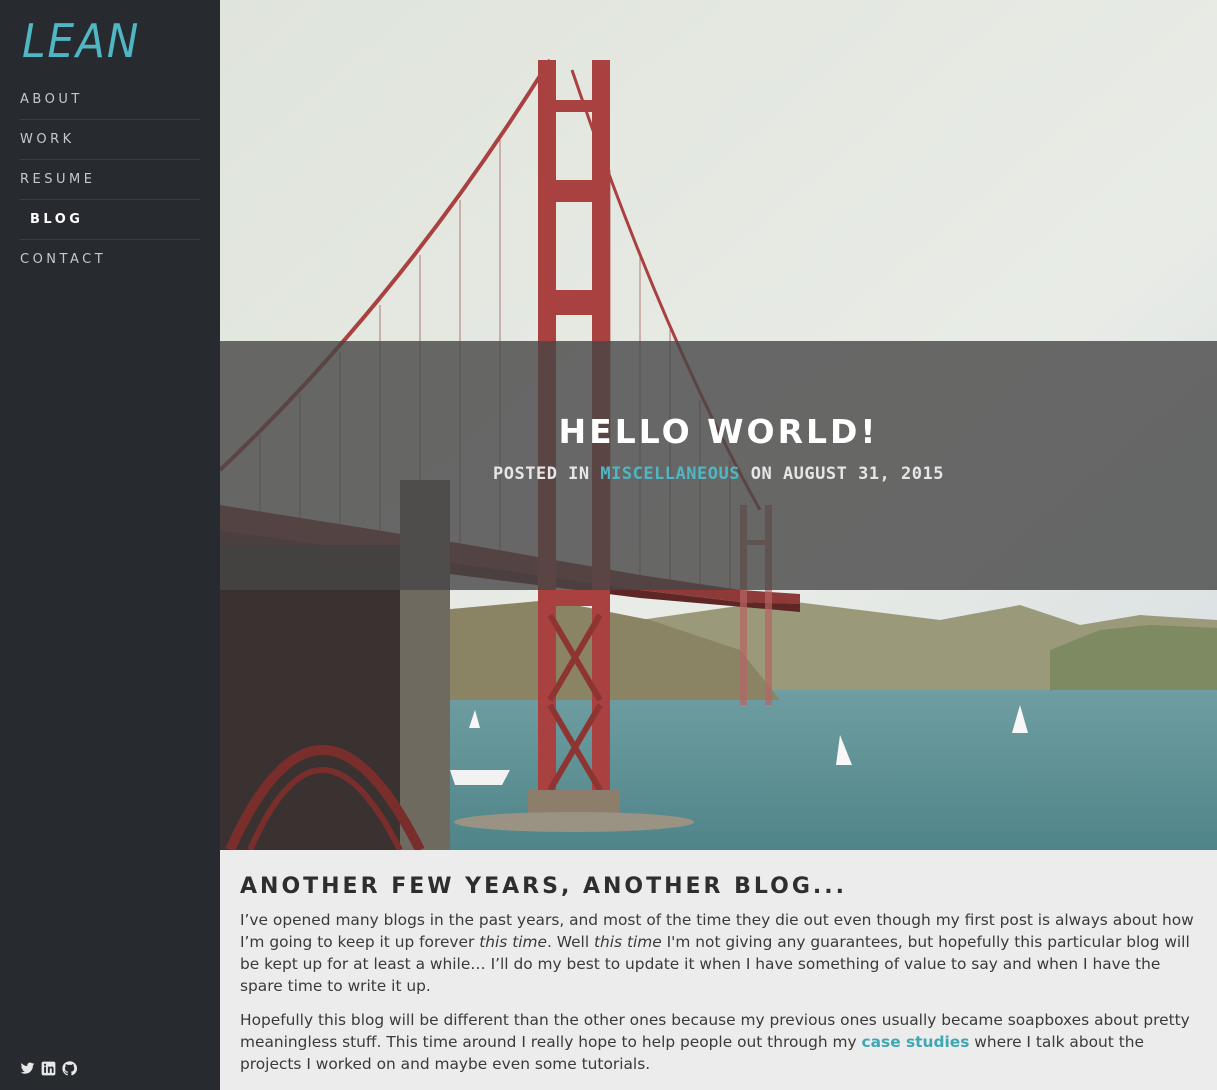 Image resolution: width=1217 pixels, height=1090 pixels. Describe the element at coordinates (916, 1042) in the screenshot. I see `case-studies-link: case studies` at that location.